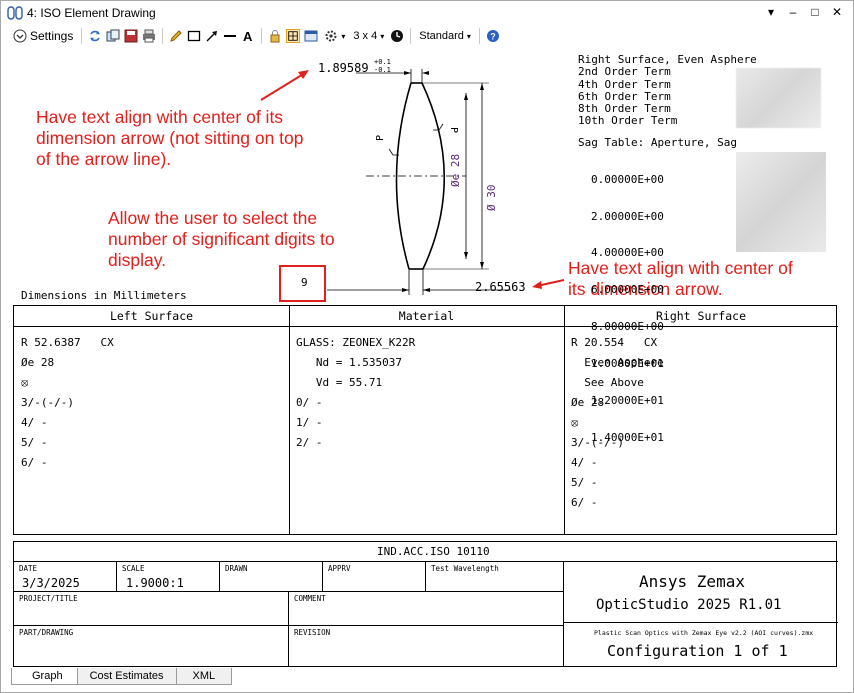  Describe the element at coordinates (617, 362) in the screenshot. I see `list-item: Even Asphere` at that location.